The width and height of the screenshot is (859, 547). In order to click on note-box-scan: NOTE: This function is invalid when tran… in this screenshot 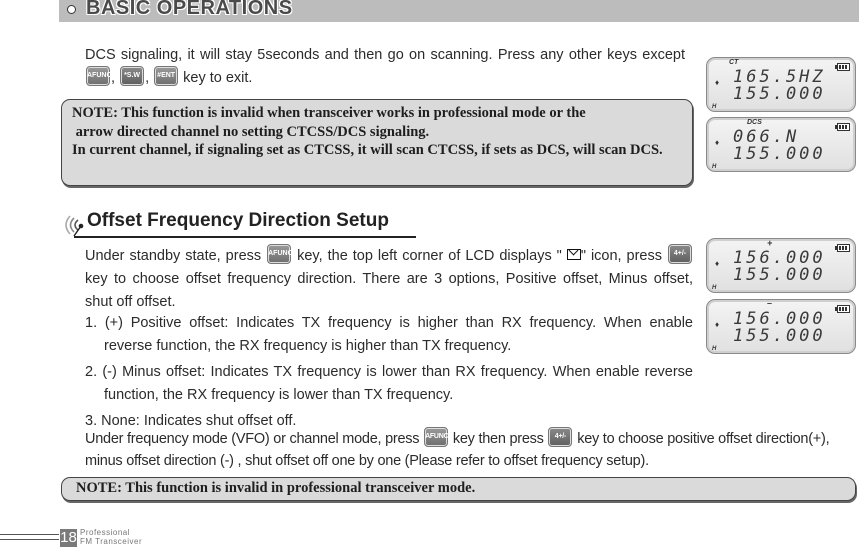, I will do `click(377, 142)`.